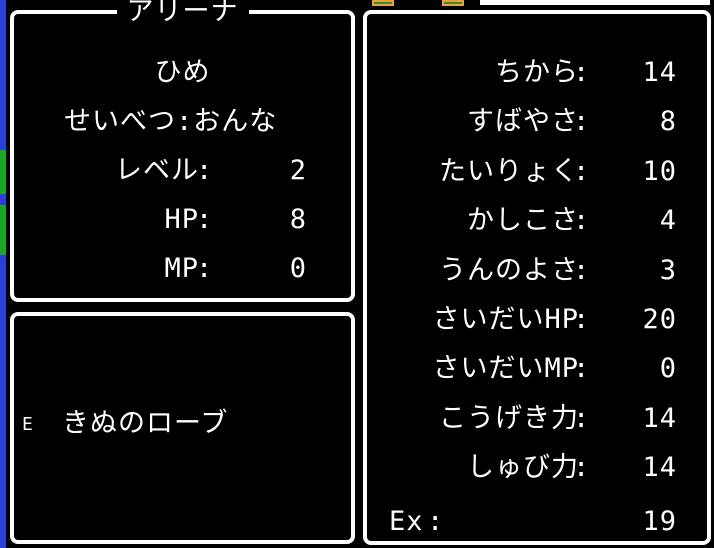  Describe the element at coordinates (298, 170) in the screenshot. I see `level-value: 2` at that location.